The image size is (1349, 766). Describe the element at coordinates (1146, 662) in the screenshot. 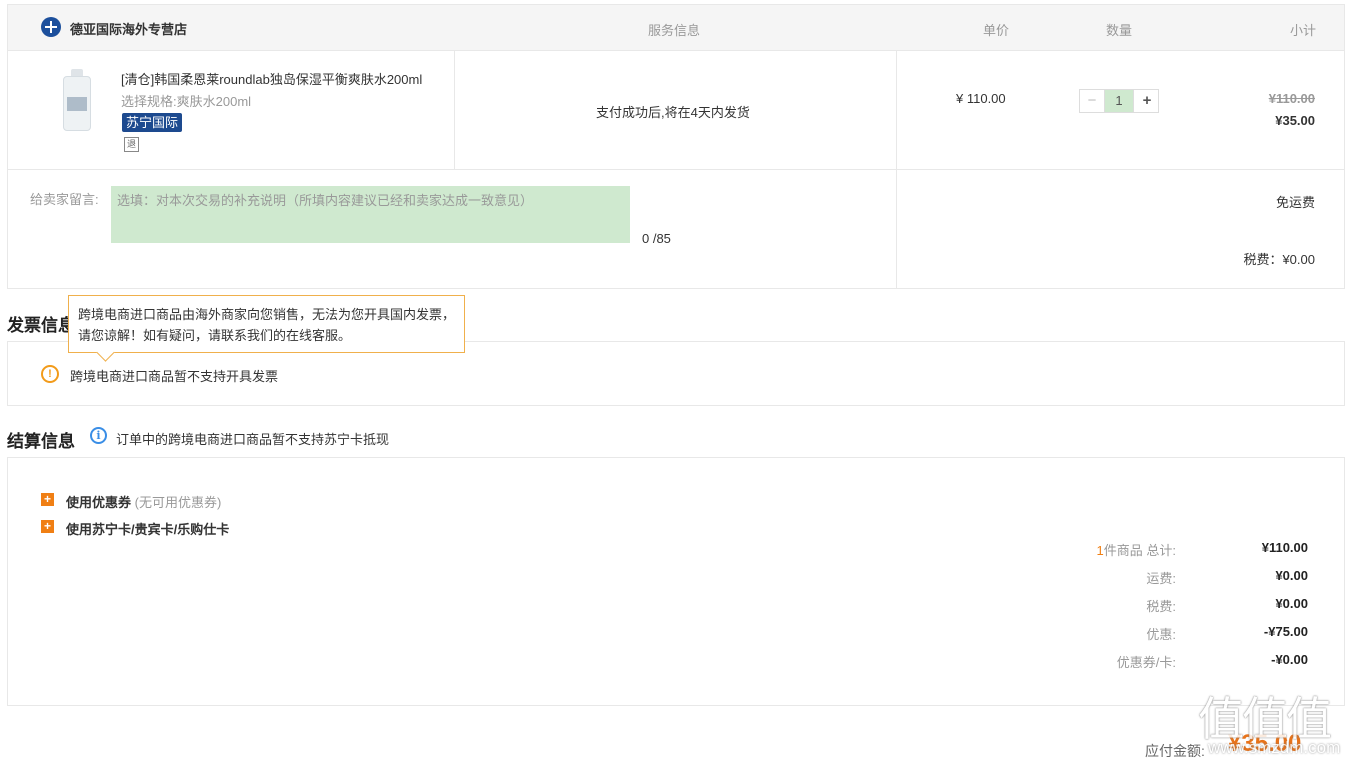

I see `summary-label-coupon: 优惠券/卡:` at that location.